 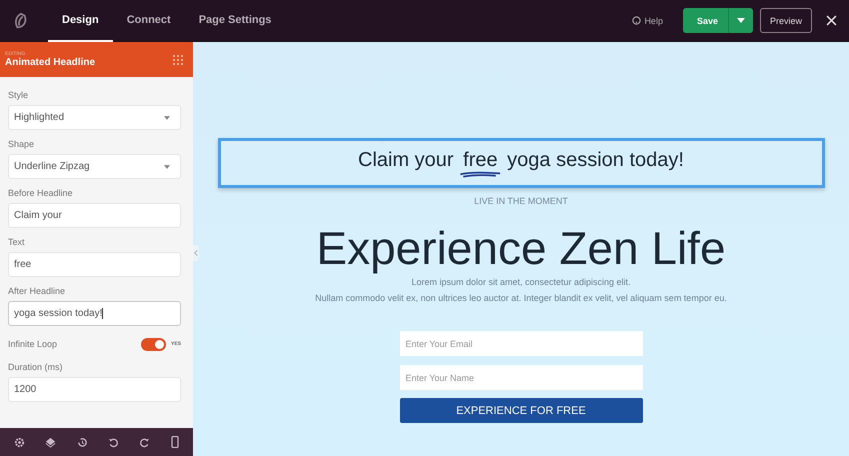 What do you see at coordinates (33, 344) in the screenshot?
I see `field-label: Infinite Loop` at bounding box center [33, 344].